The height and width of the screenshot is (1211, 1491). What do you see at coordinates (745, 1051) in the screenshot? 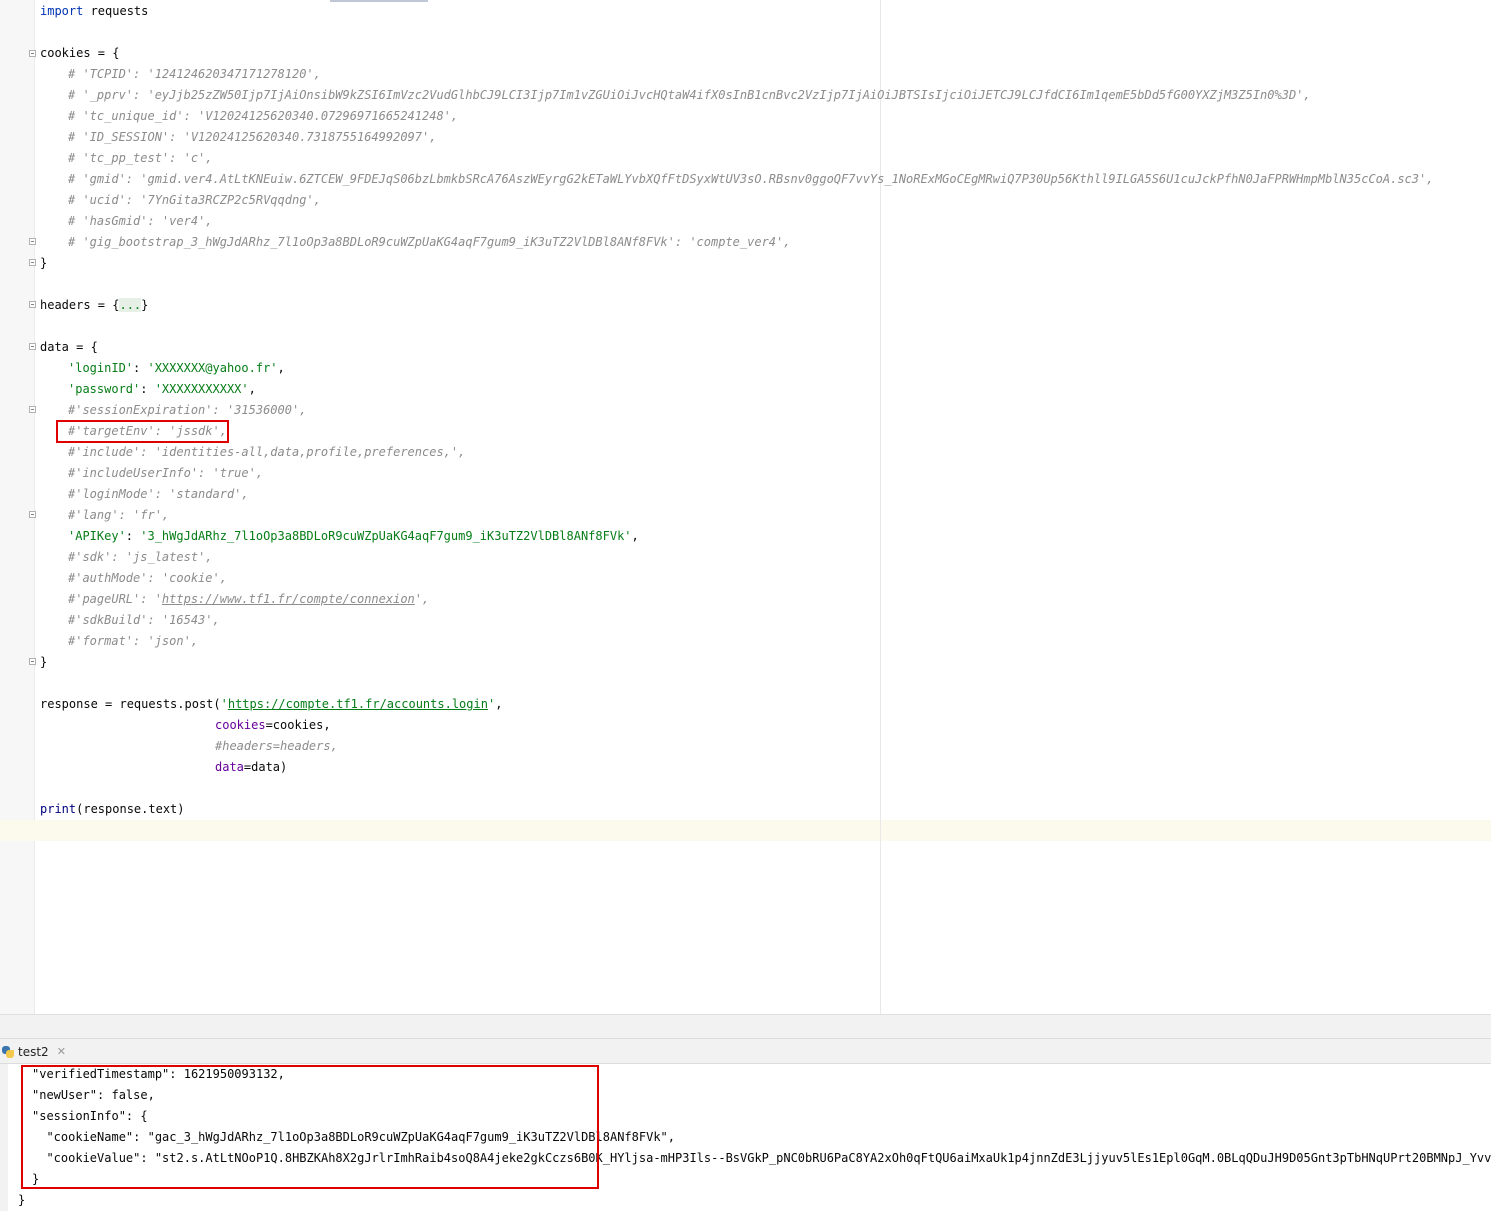
I see `run-tool-window-header: test2 ✕` at bounding box center [745, 1051].